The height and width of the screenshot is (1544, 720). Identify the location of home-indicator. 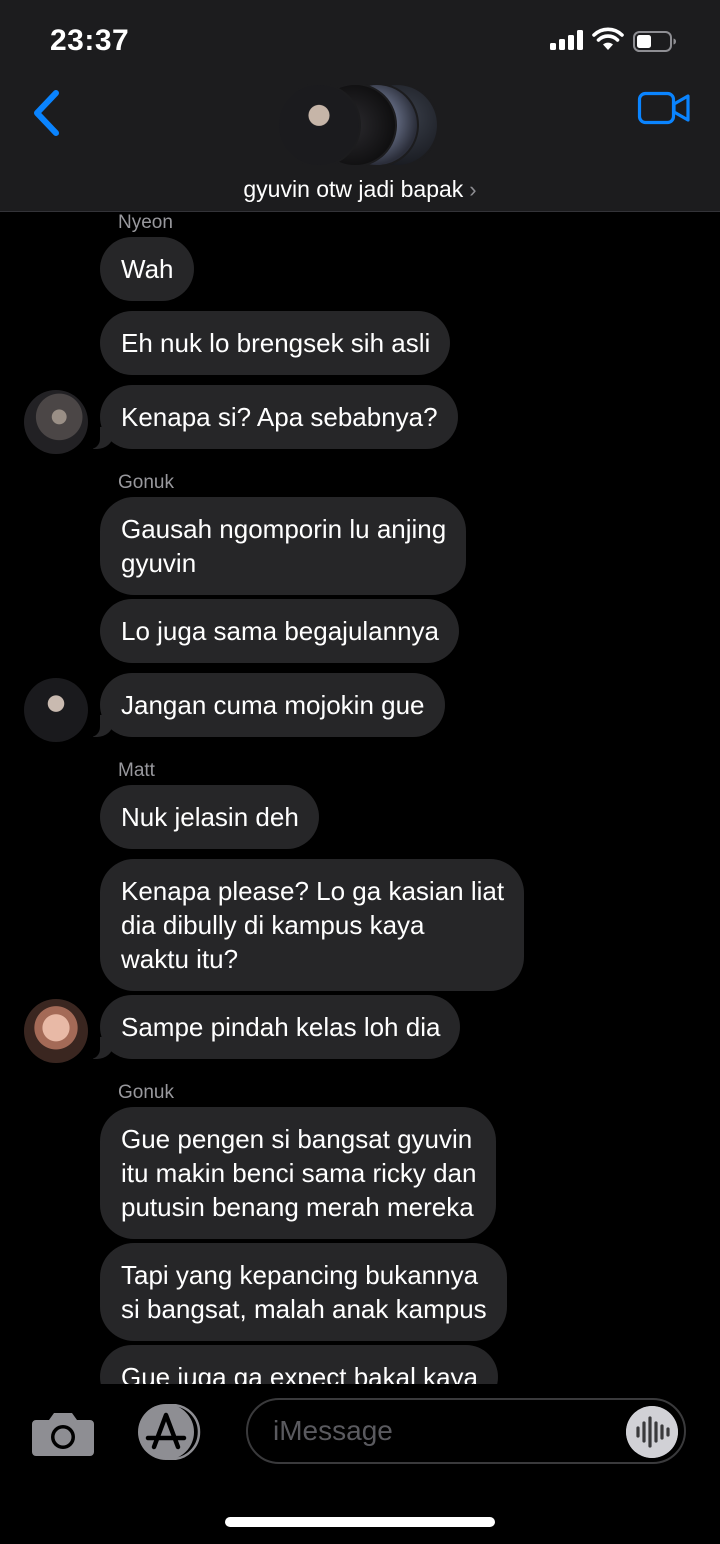
(360, 1522).